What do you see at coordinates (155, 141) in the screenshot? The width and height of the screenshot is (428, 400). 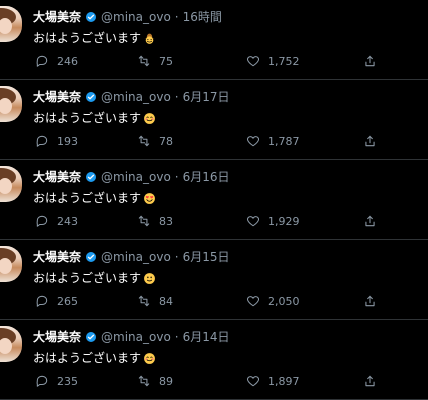 I see `retweet-button: 78` at bounding box center [155, 141].